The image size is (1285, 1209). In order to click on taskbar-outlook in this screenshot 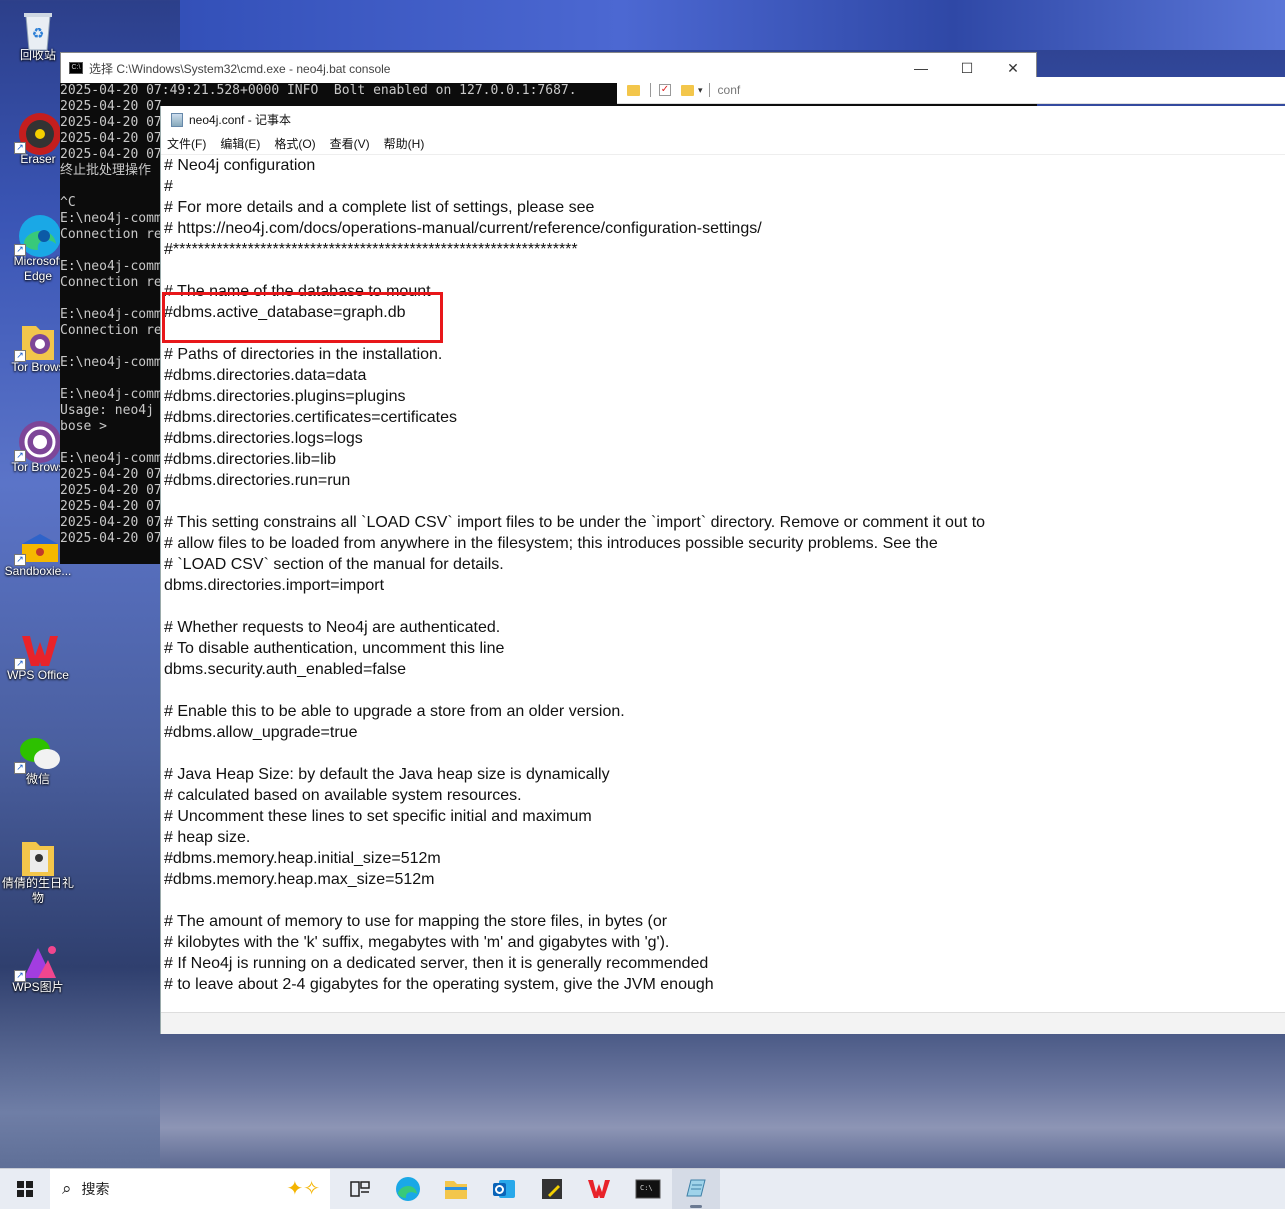, I will do `click(504, 1189)`.